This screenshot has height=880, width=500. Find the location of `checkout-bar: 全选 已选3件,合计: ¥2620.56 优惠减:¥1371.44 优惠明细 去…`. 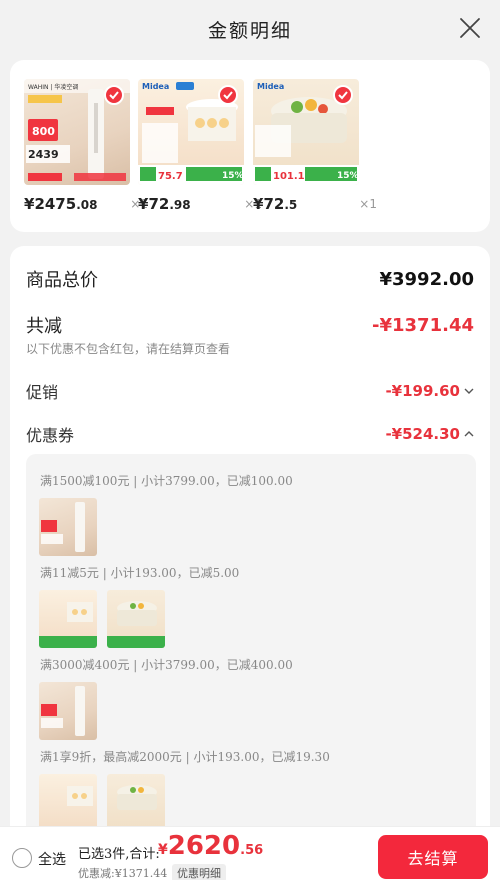

checkout-bar: 全选 已选3件,合计: ¥2620.56 优惠减:¥1371.44 优惠明细 去… is located at coordinates (250, 853).